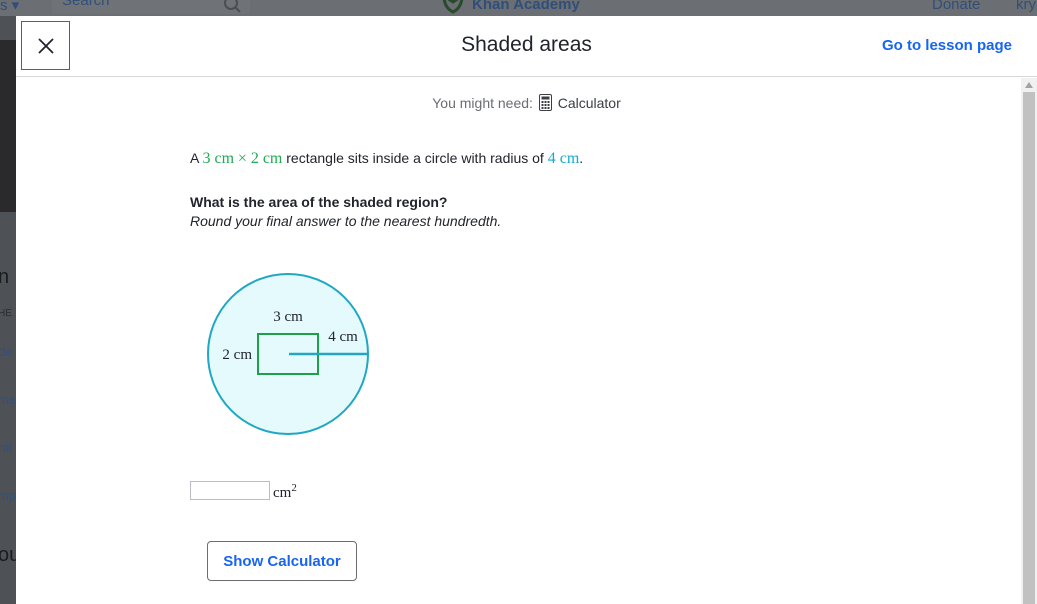 This screenshot has width=1037, height=604. Describe the element at coordinates (266, 158) in the screenshot. I see `rect-height-value: 2 cm` at that location.